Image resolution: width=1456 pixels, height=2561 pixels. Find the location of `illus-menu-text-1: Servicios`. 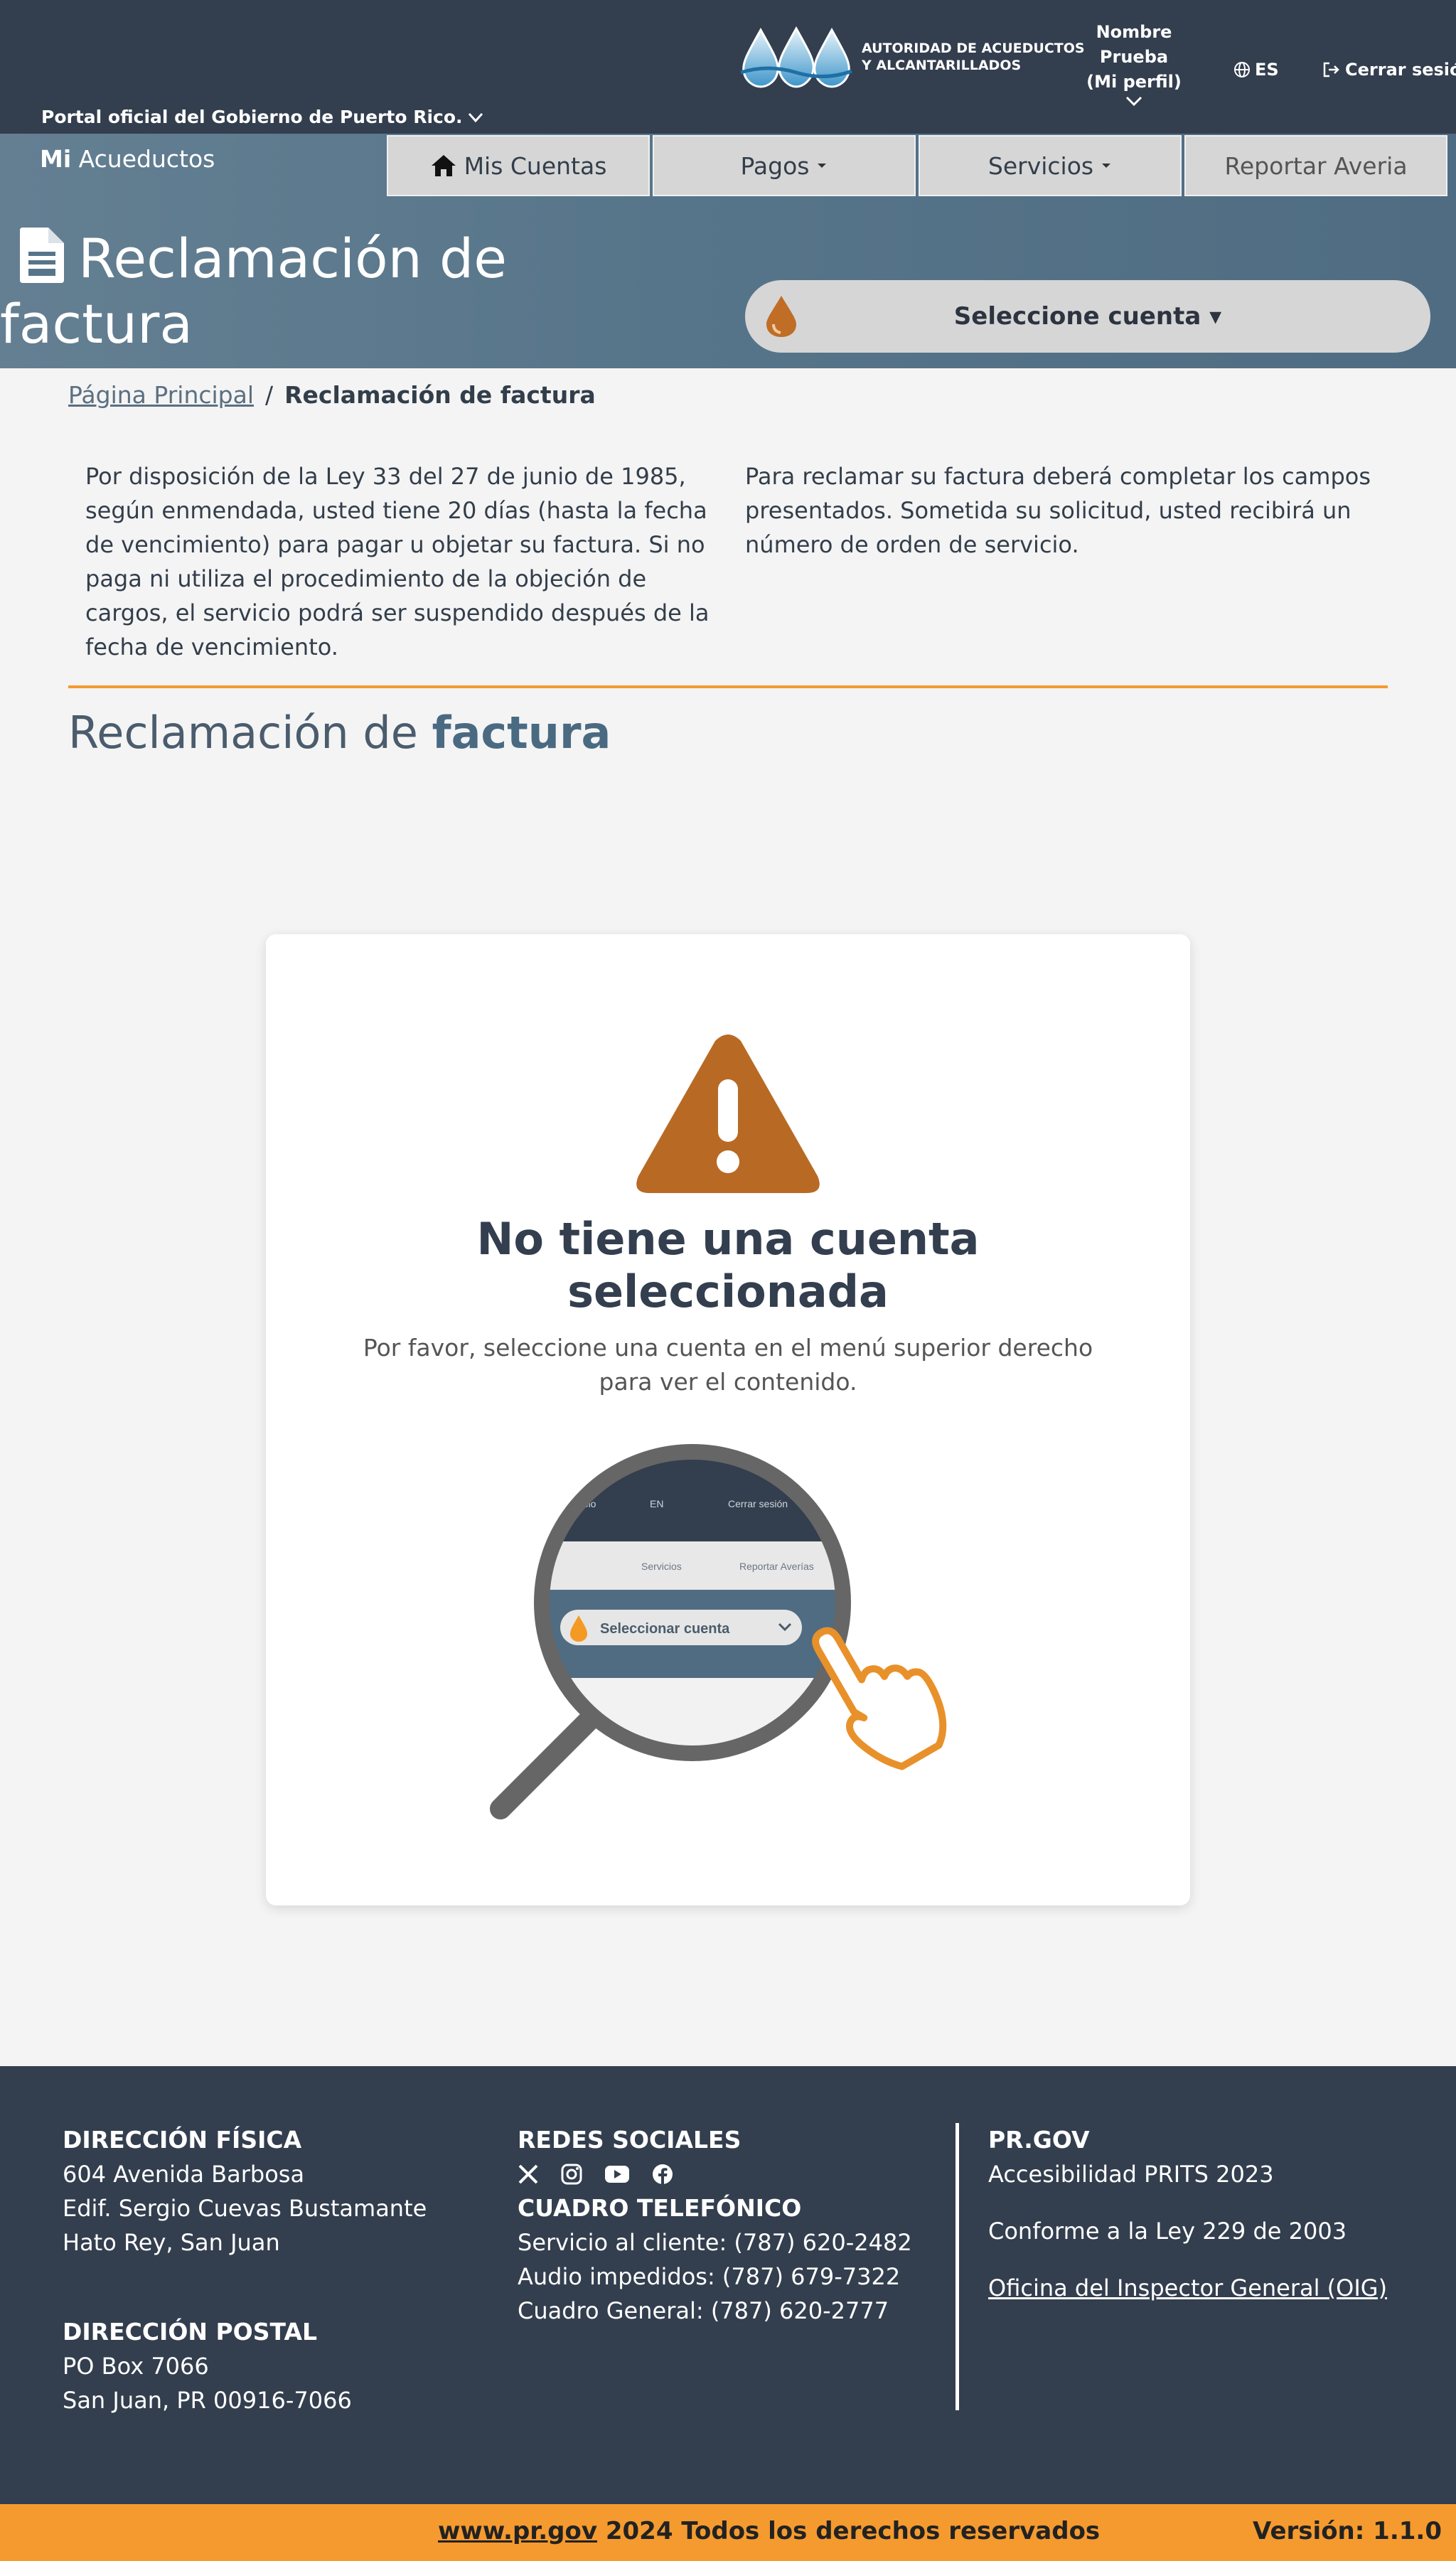

illus-menu-text-1: Servicios is located at coordinates (662, 1566).